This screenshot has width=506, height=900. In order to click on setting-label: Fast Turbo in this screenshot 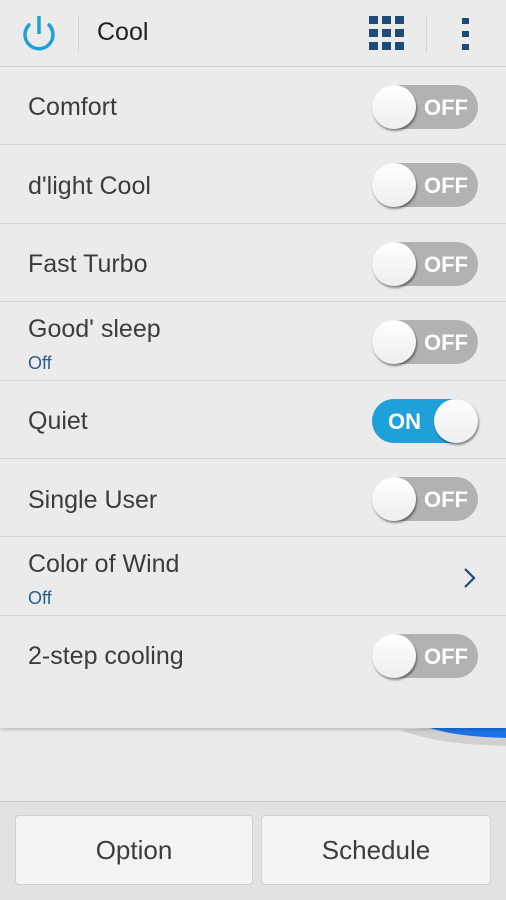, I will do `click(88, 264)`.